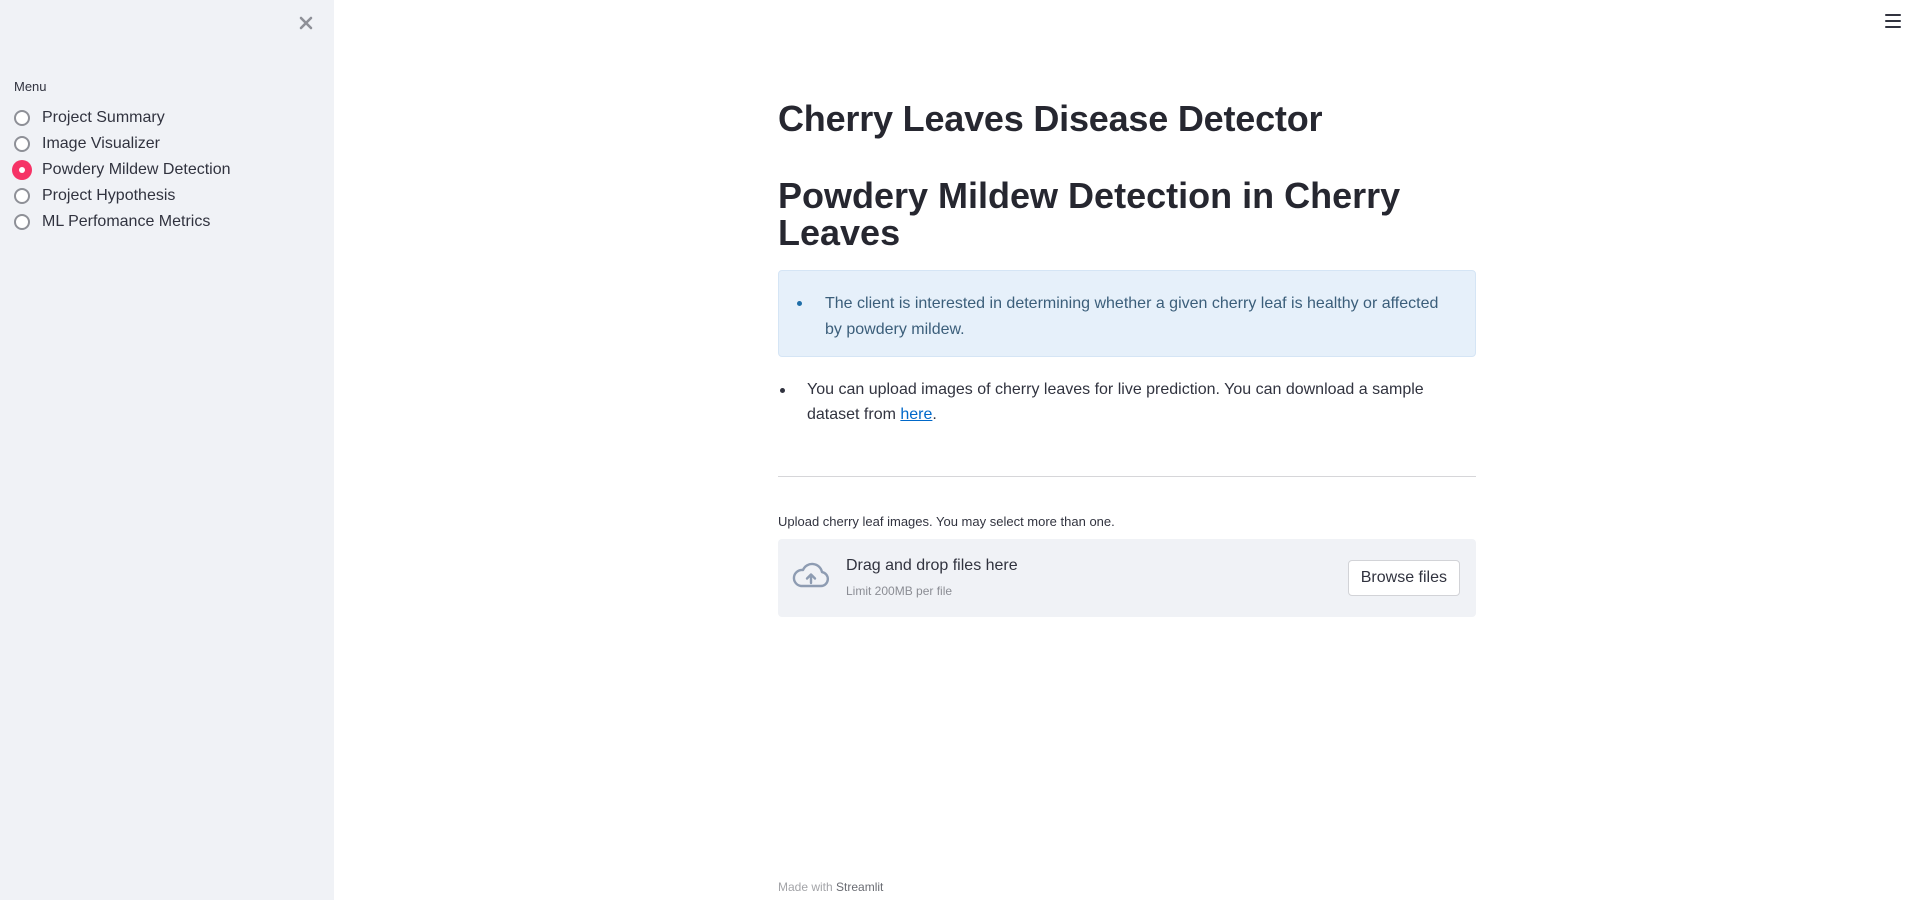  I want to click on hamburger-menu-button, so click(1893, 21).